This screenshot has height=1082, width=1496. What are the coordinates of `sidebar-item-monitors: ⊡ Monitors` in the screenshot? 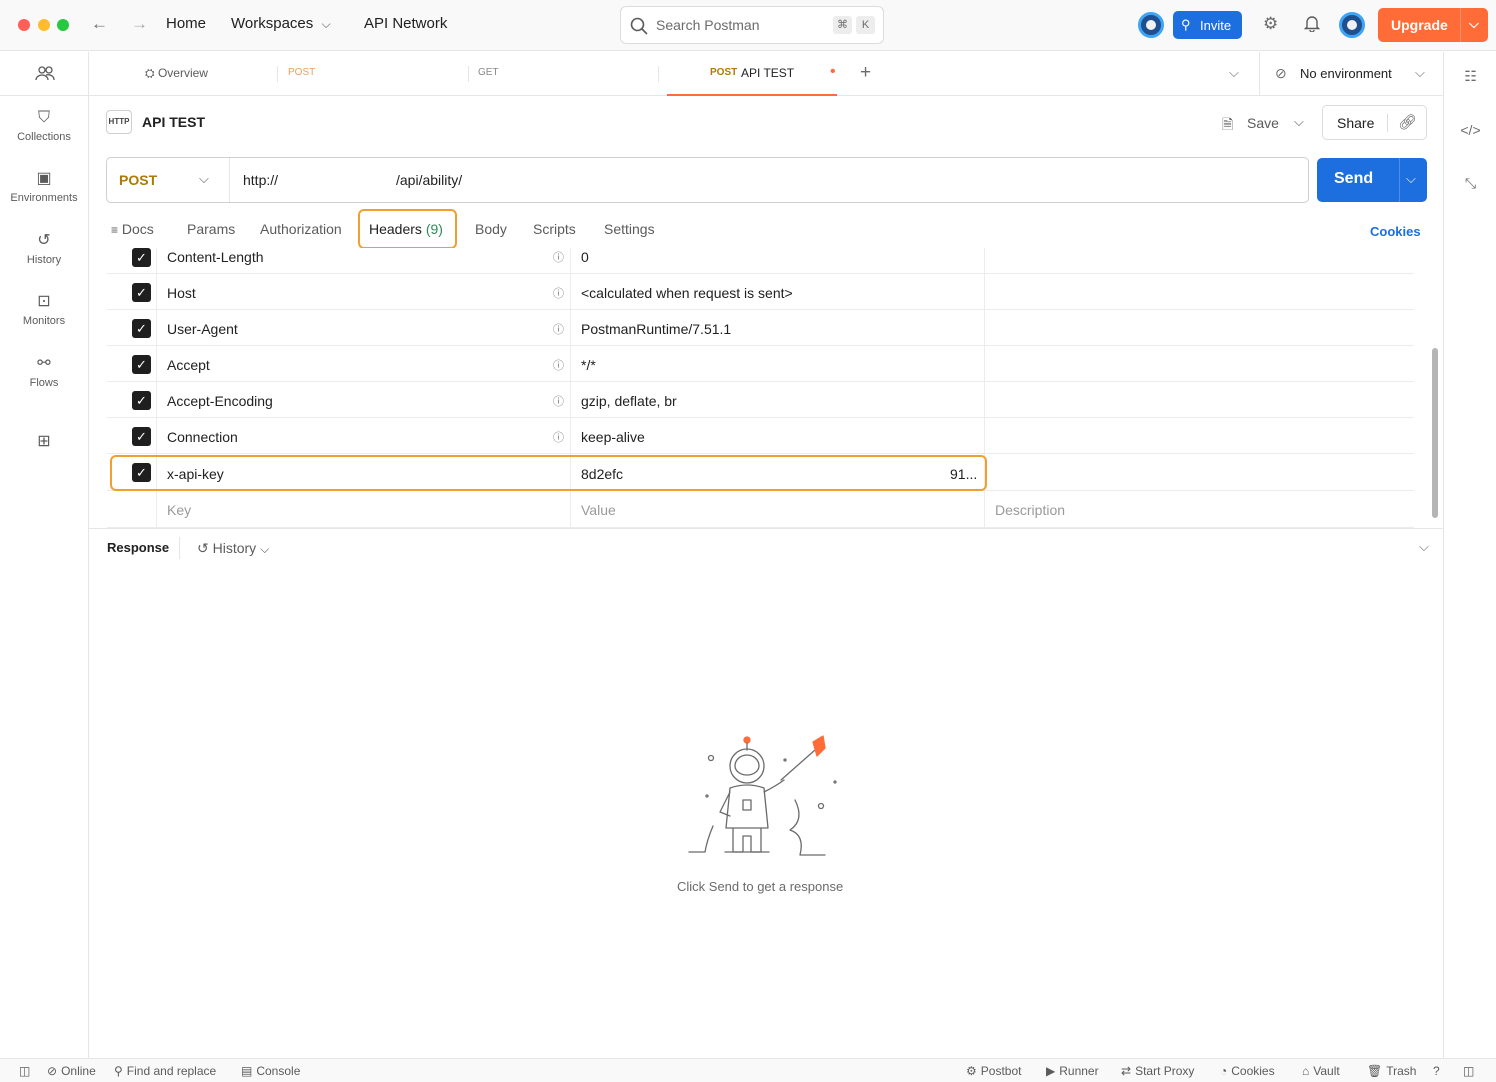 It's located at (44, 309).